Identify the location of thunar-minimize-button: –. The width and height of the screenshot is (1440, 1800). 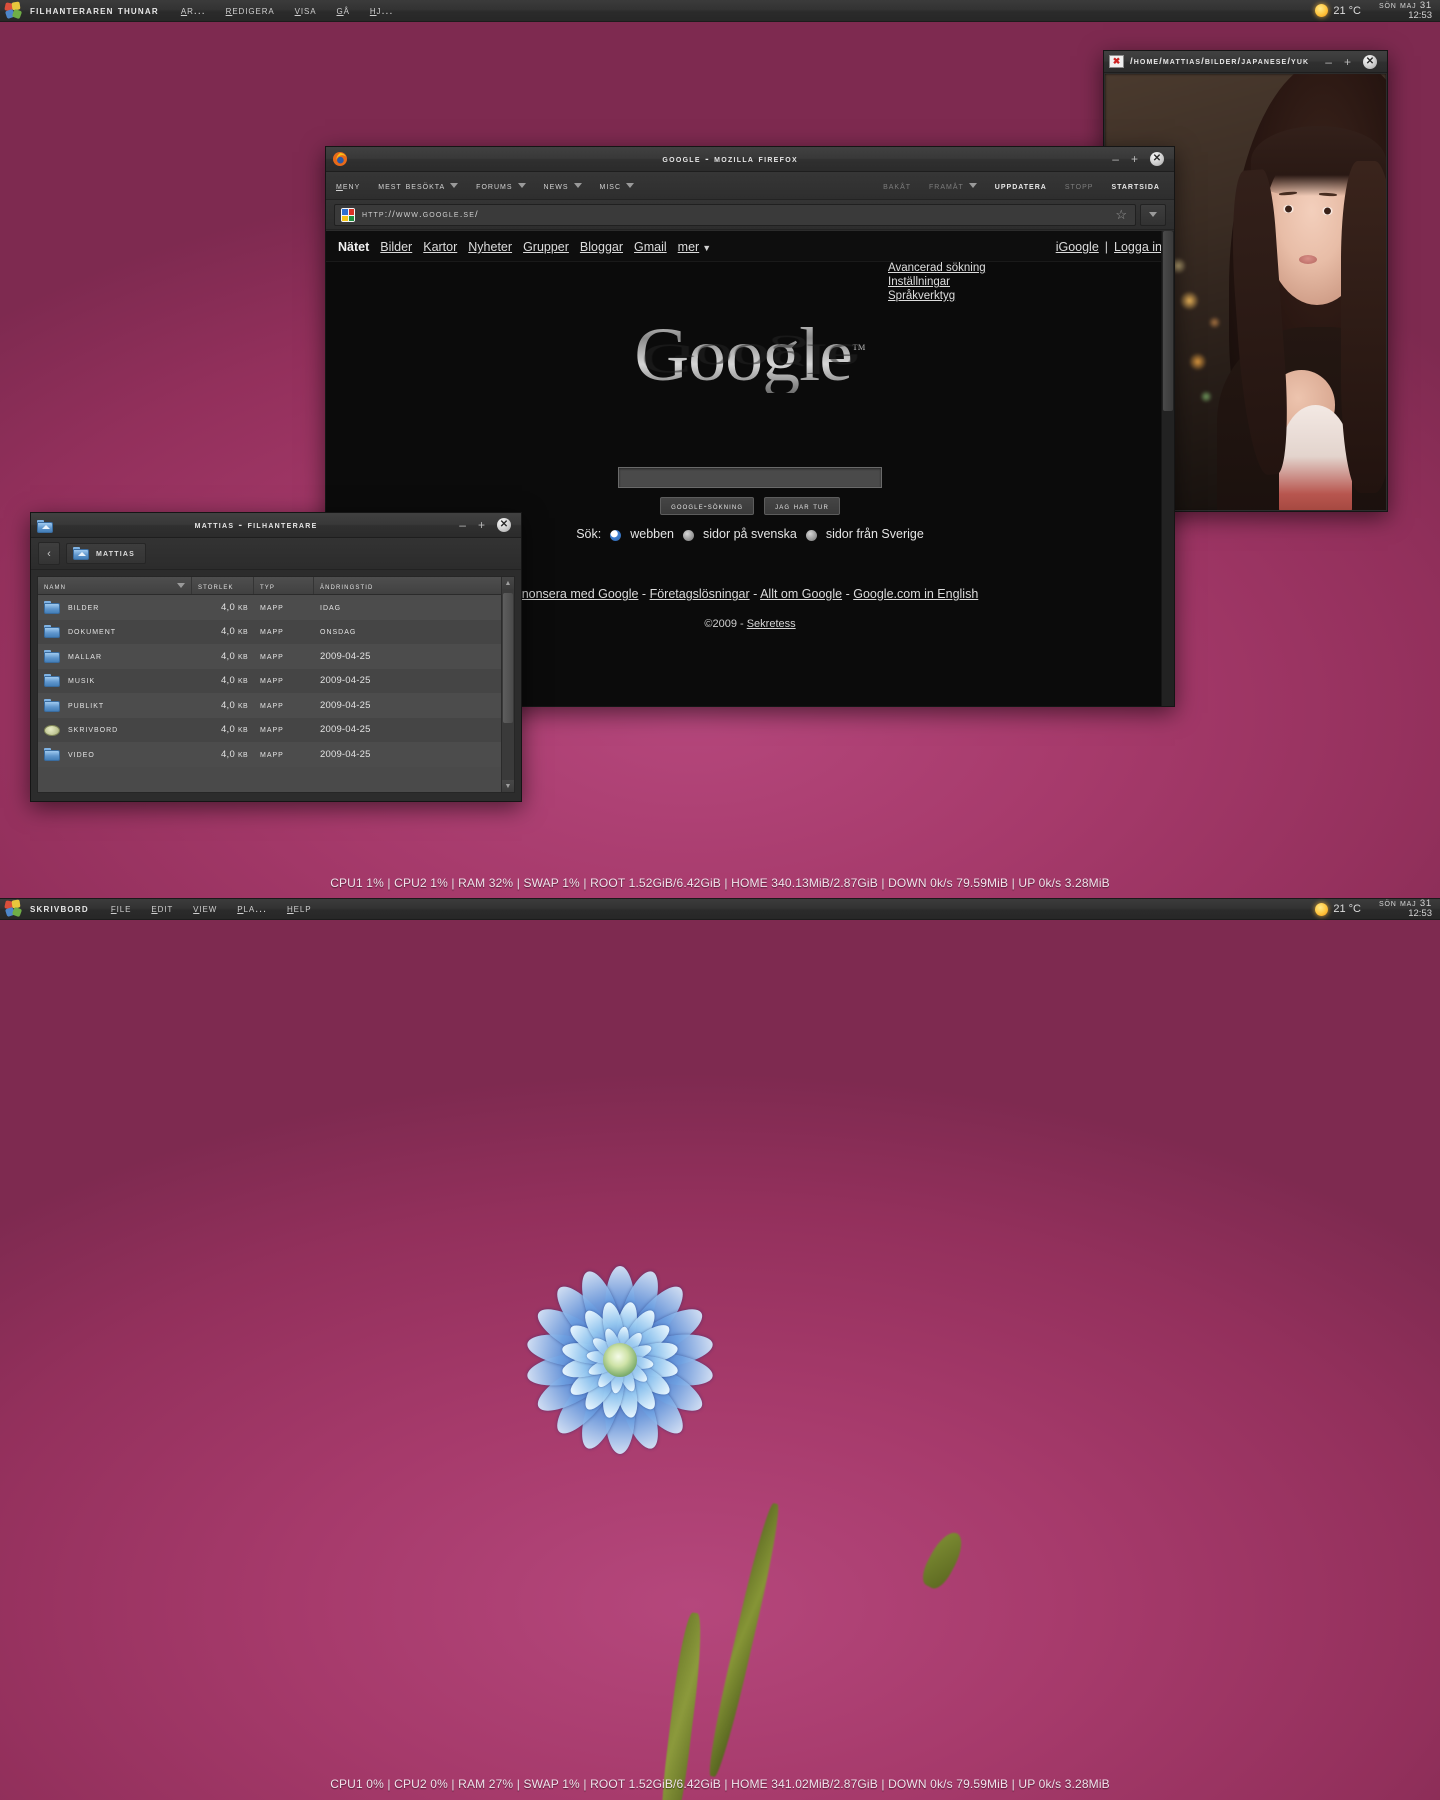
(462, 525).